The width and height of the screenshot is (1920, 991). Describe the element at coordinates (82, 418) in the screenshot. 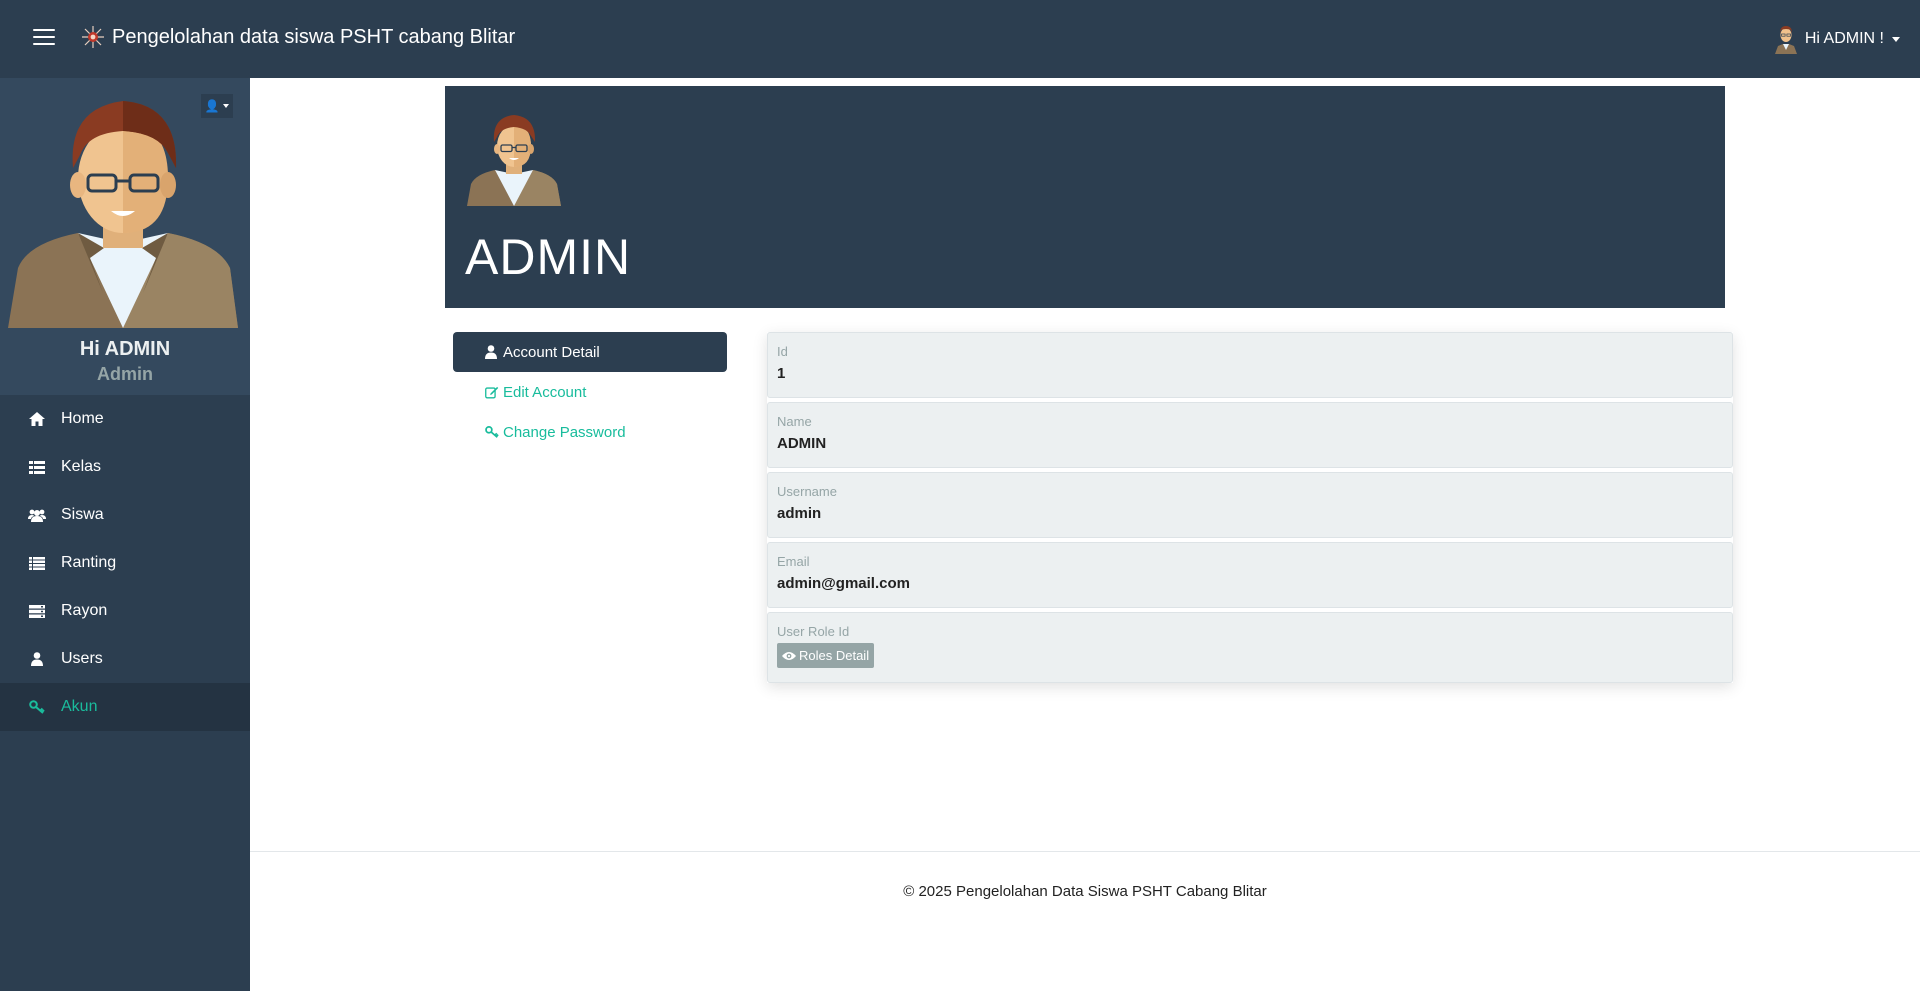

I see `sidebar-item-label: Home` at that location.